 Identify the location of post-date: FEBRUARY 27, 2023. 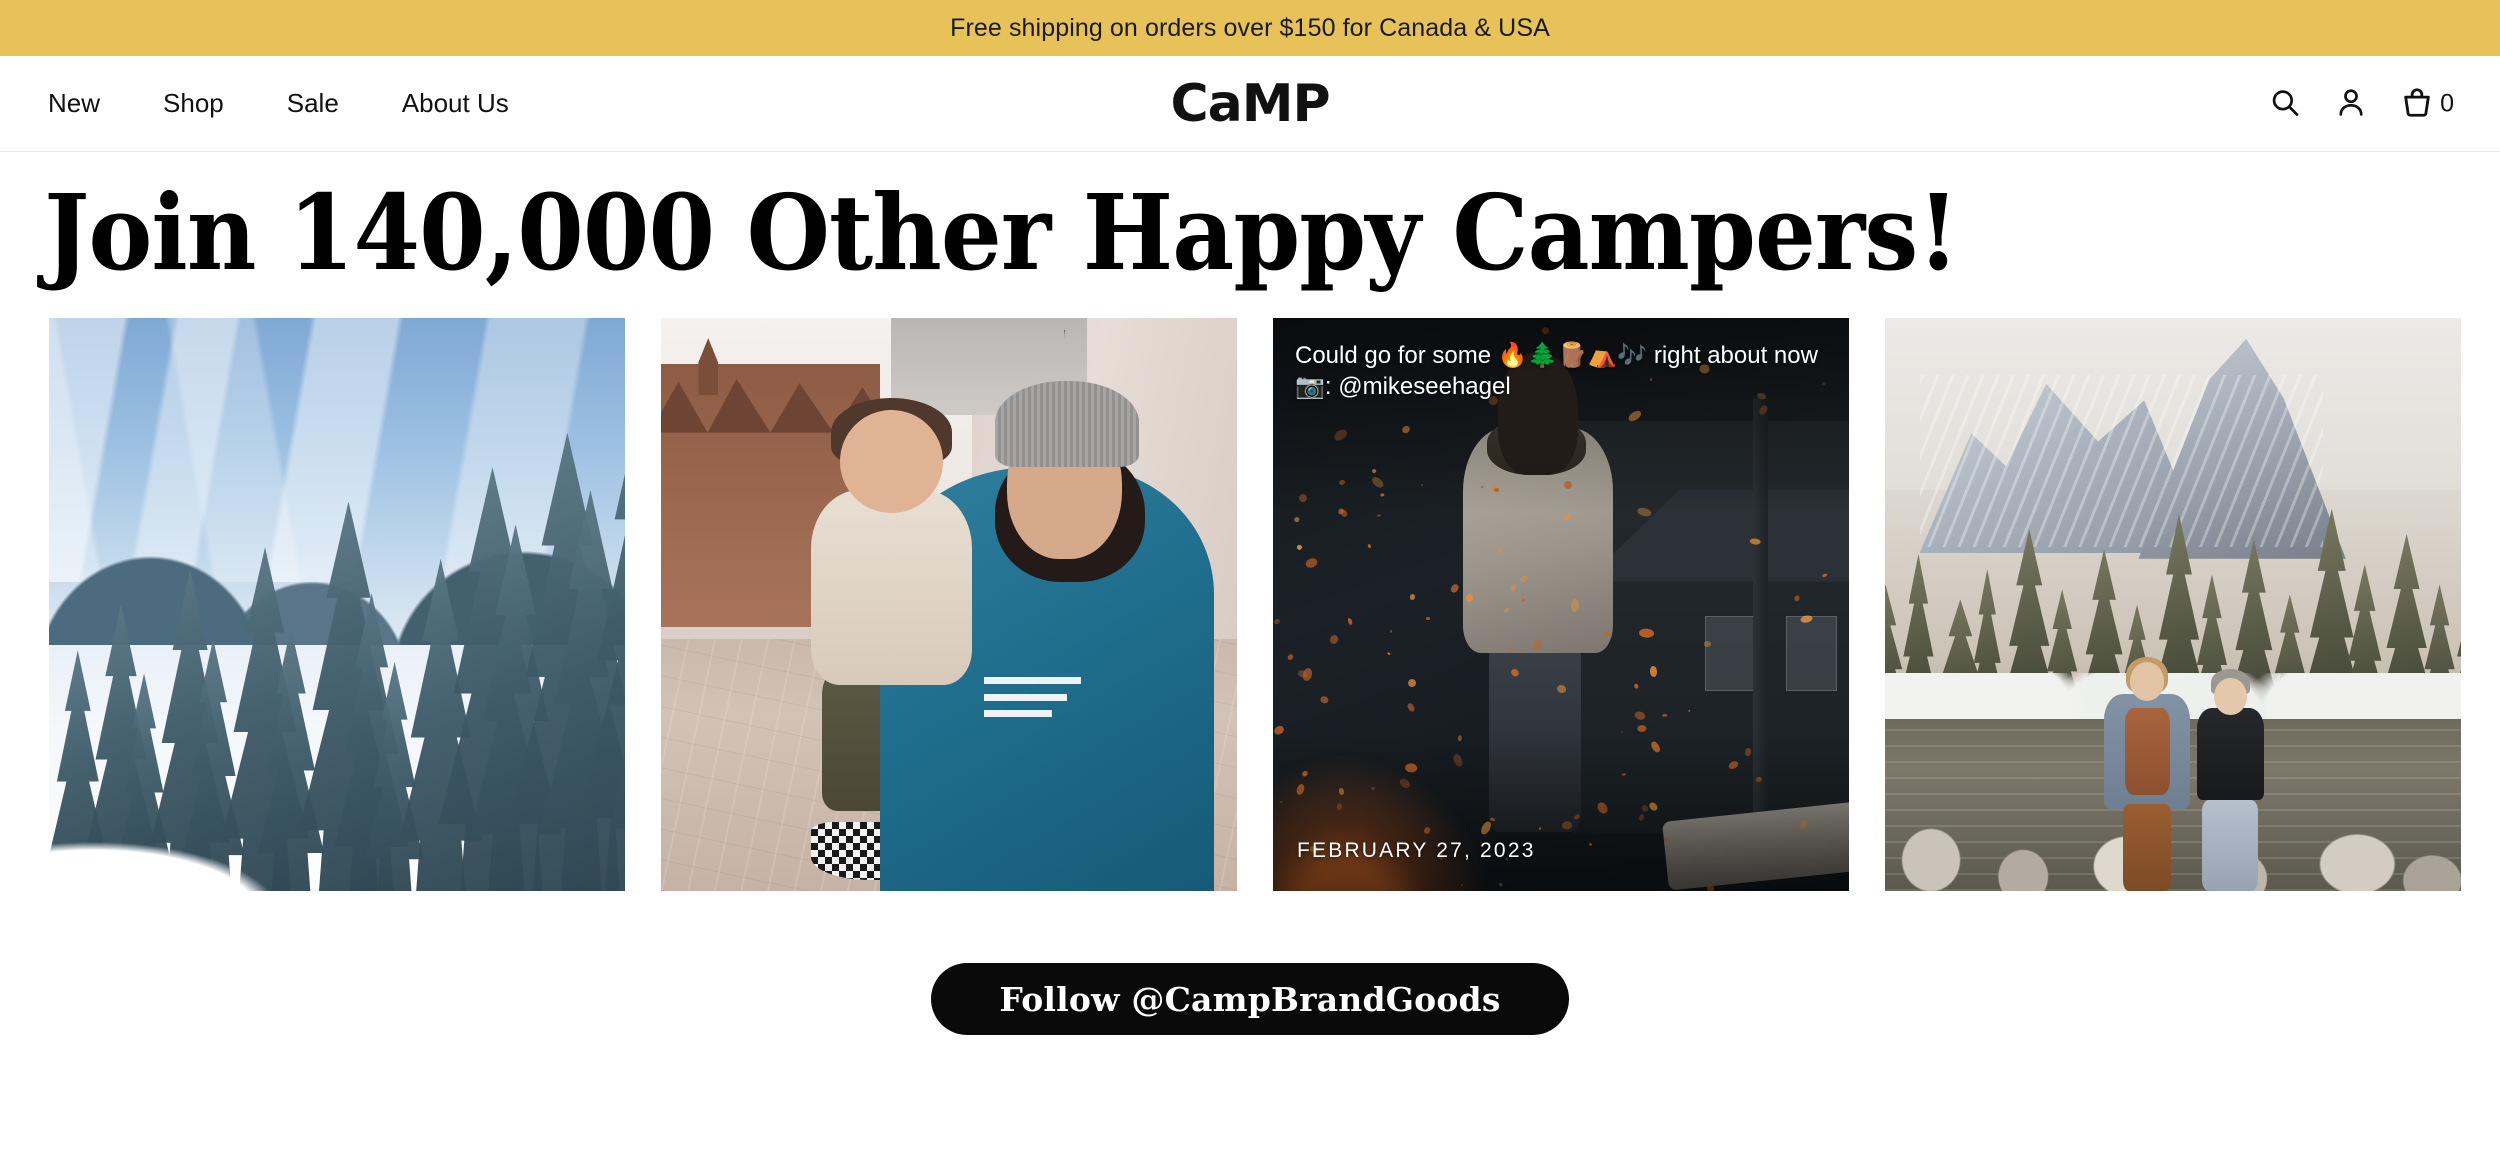
(1416, 851).